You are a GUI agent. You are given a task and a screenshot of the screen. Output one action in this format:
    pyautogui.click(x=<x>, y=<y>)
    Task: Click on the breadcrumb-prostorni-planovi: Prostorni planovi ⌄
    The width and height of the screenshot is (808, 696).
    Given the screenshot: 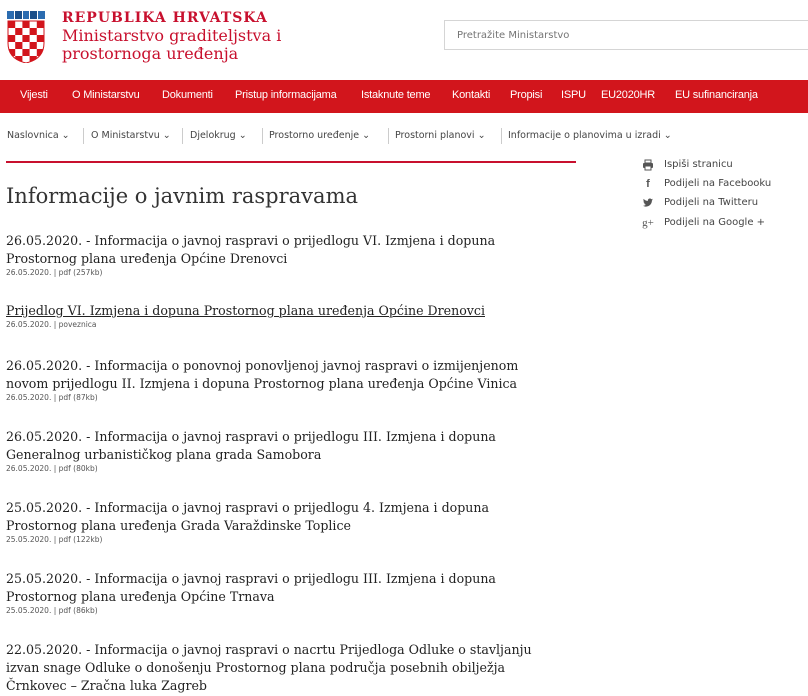 What is the action you would take?
    pyautogui.click(x=440, y=135)
    